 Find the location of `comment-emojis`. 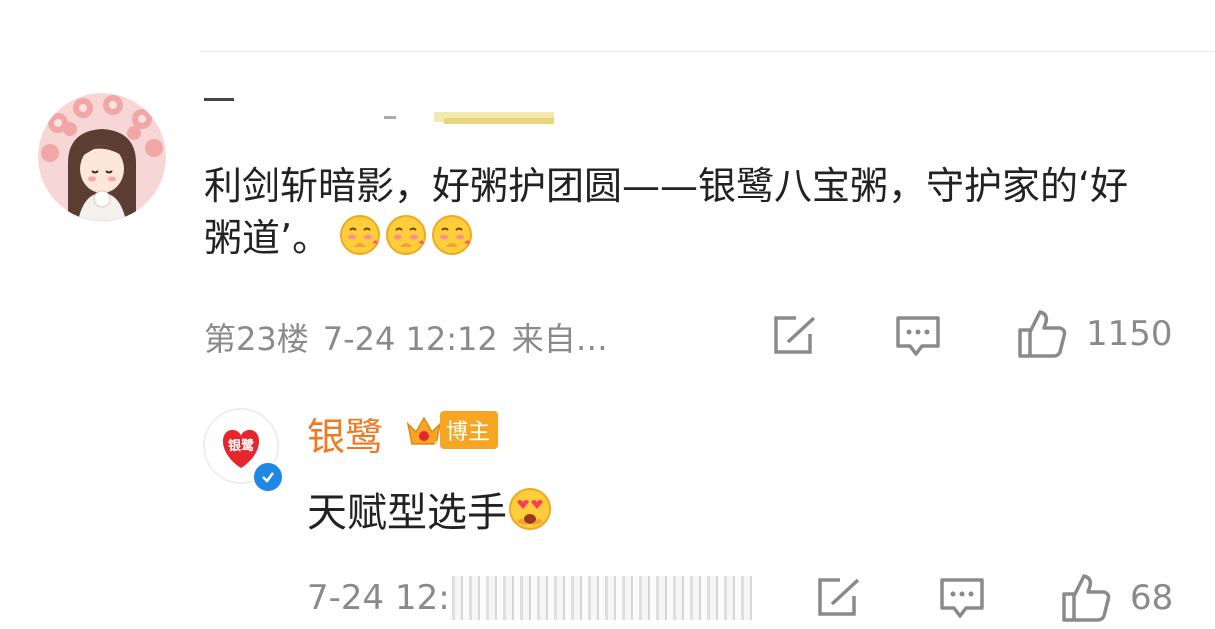

comment-emojis is located at coordinates (406, 235).